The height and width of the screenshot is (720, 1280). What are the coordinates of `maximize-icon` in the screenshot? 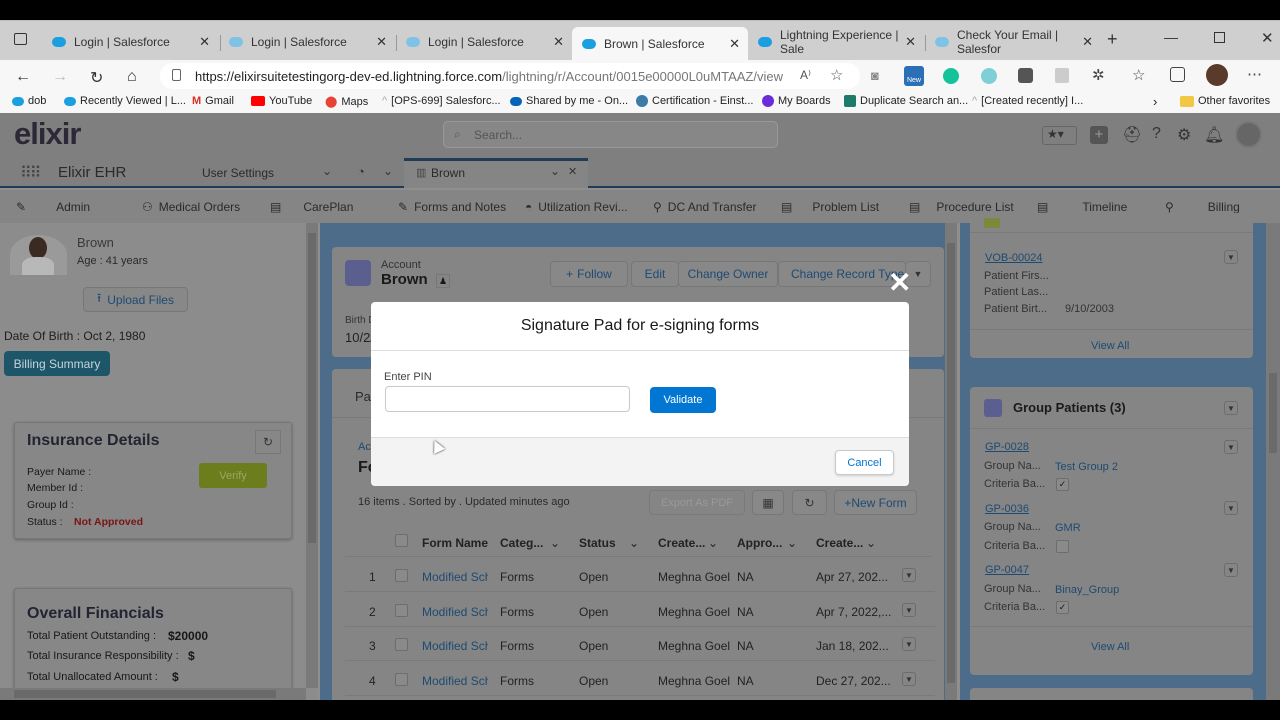 It's located at (1219, 37).